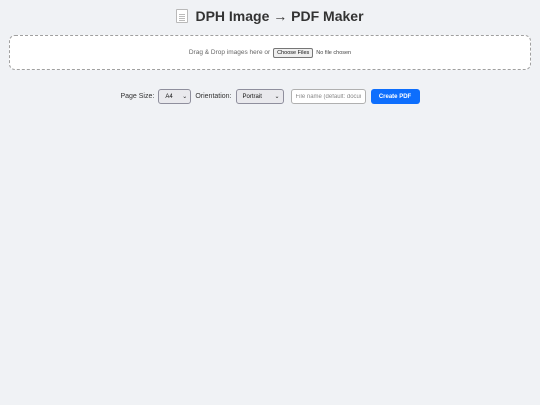 Image resolution: width=540 pixels, height=405 pixels. What do you see at coordinates (334, 52) in the screenshot?
I see `file-status: No file chosen` at bounding box center [334, 52].